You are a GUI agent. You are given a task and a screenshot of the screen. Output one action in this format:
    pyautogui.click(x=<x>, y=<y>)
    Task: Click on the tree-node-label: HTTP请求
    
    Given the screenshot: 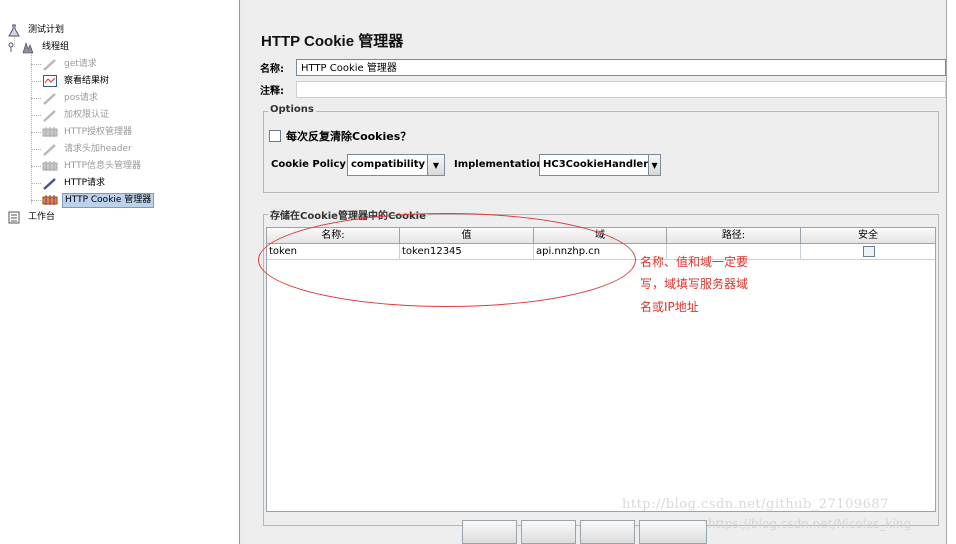 What is the action you would take?
    pyautogui.click(x=85, y=182)
    